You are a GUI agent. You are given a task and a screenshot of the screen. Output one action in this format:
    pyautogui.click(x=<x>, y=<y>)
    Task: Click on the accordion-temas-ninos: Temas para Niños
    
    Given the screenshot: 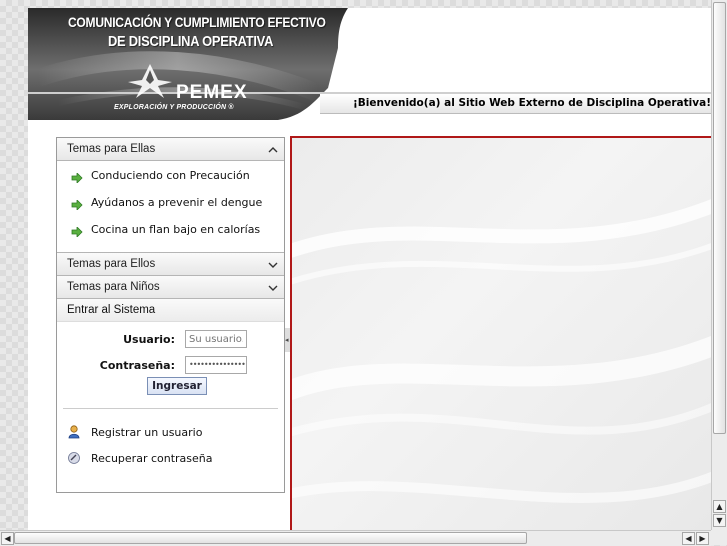 What is the action you would take?
    pyautogui.click(x=170, y=287)
    